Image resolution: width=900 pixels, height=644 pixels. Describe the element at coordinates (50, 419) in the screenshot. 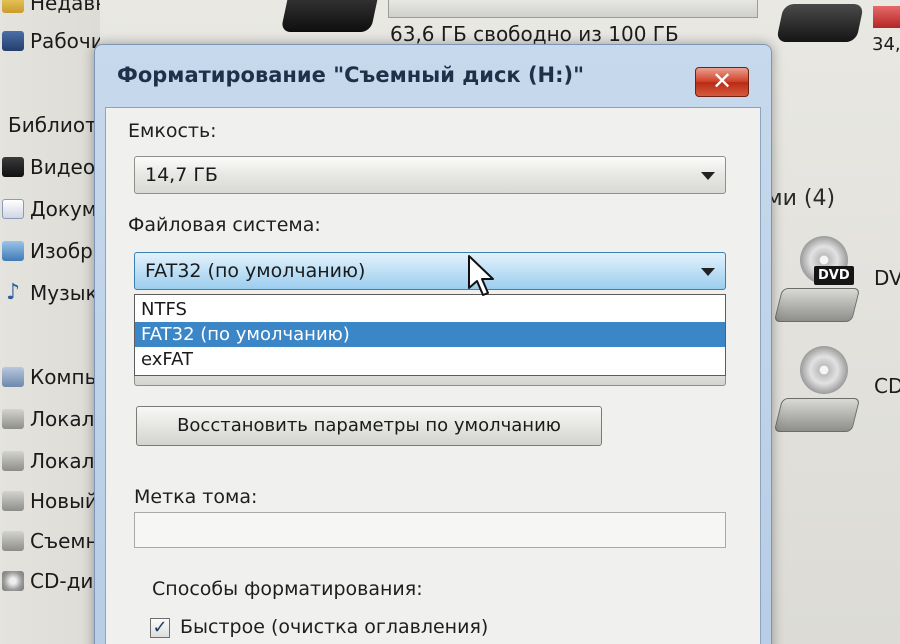

I see `nav-item-local-disk-c: Локальный диск` at that location.